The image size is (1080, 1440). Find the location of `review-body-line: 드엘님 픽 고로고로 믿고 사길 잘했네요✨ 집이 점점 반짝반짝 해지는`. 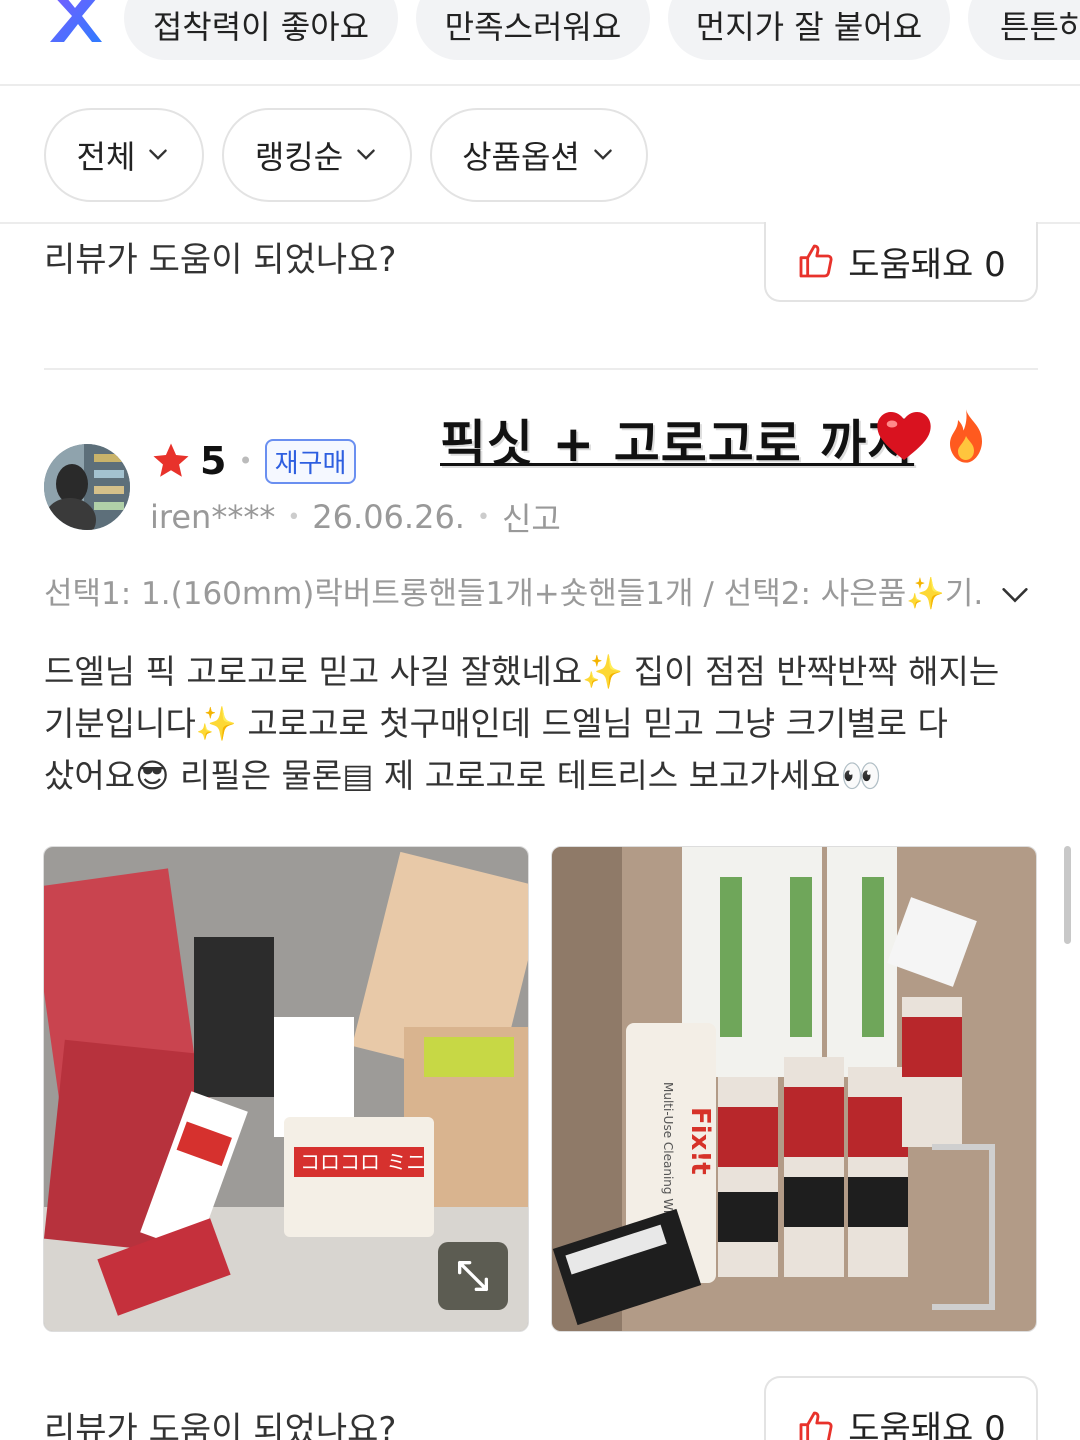

review-body-line: 드엘님 픽 고로고로 믿고 사길 잘했네요✨ 집이 점점 반짝반짝 해지는 is located at coordinates (522, 671).